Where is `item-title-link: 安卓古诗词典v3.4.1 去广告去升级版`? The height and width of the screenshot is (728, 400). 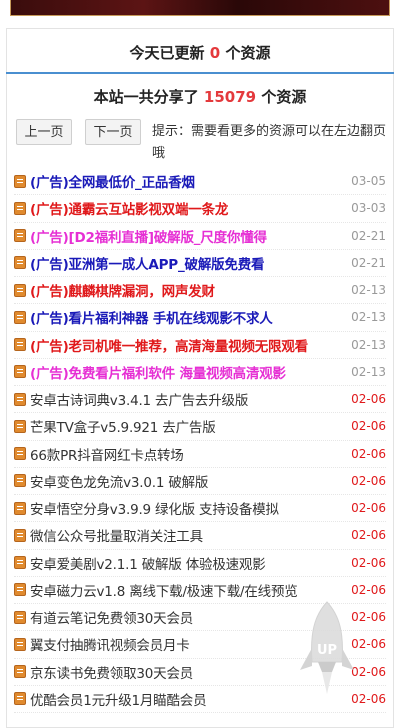
item-title-link: 安卓古诗词典v3.4.1 去广告去升级版 is located at coordinates (188, 399).